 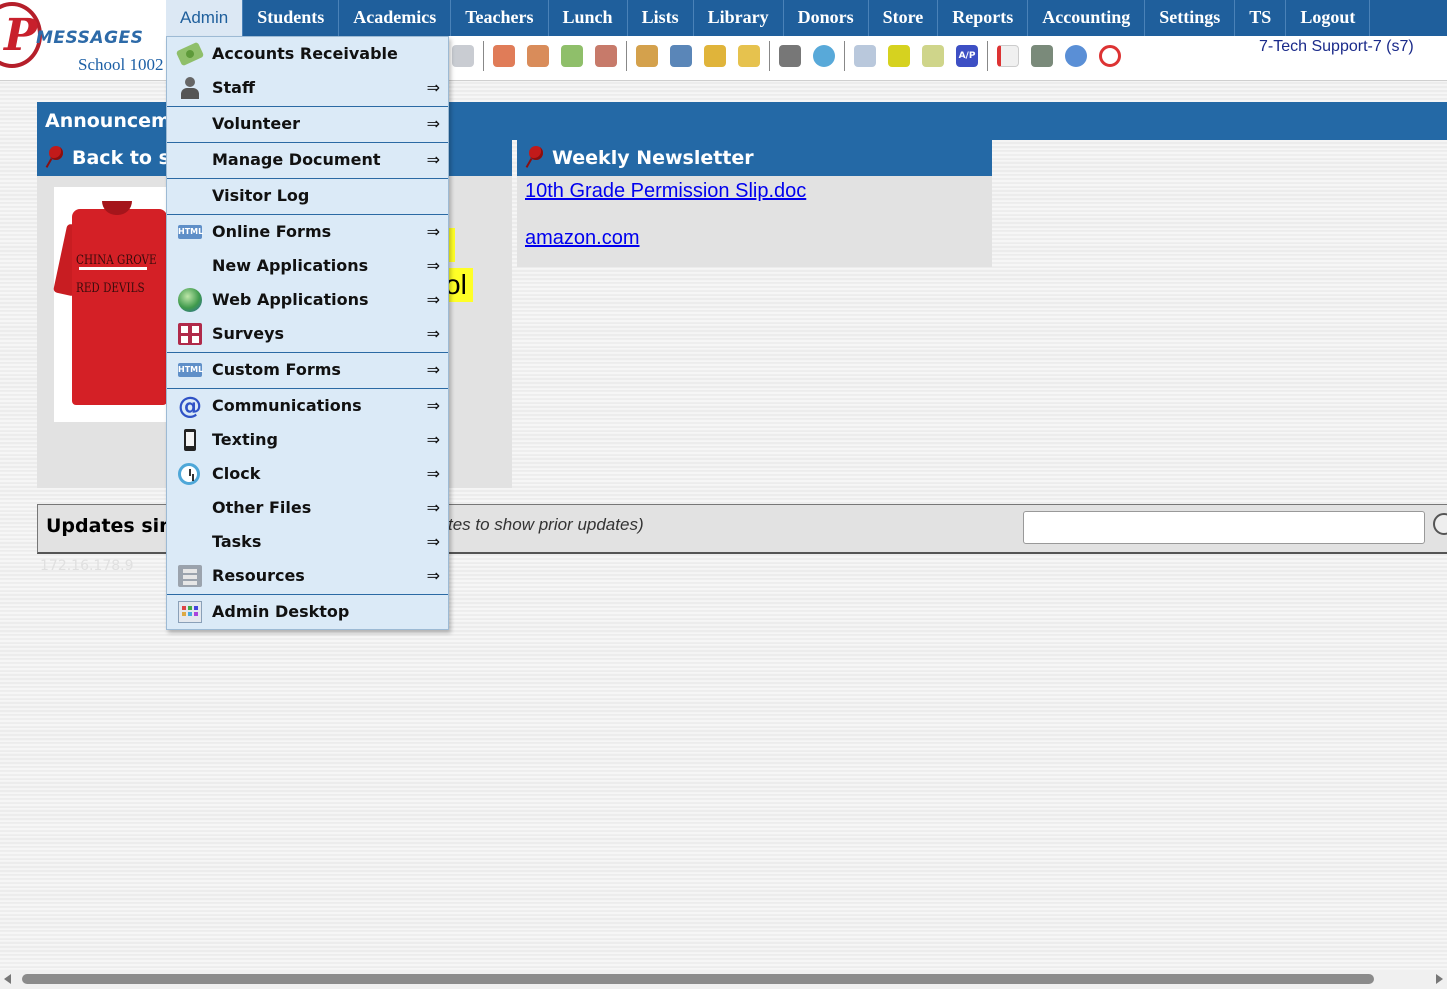 What do you see at coordinates (1008, 56) in the screenshot?
I see `pdf-icon` at bounding box center [1008, 56].